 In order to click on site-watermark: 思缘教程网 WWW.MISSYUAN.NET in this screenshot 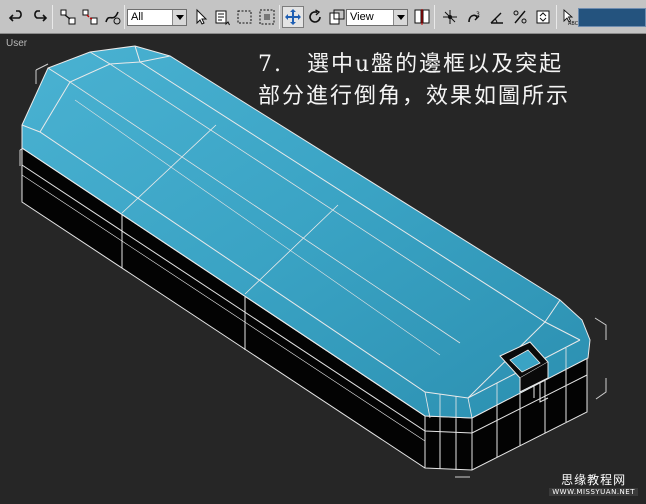, I will do `click(593, 483)`.